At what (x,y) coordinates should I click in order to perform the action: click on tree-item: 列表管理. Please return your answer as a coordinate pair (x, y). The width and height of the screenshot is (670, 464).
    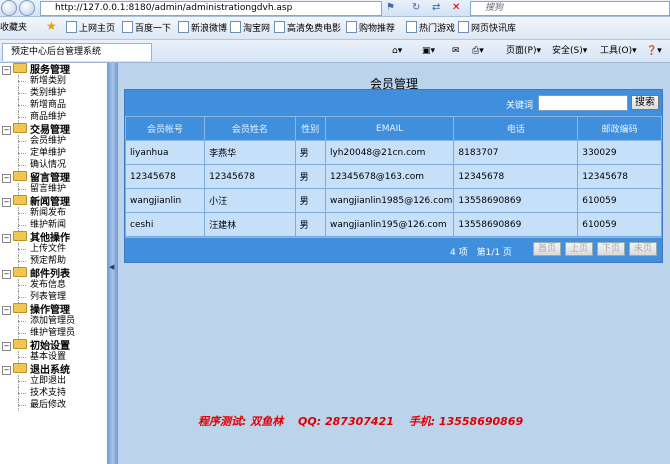
    Looking at the image, I should click on (53, 297).